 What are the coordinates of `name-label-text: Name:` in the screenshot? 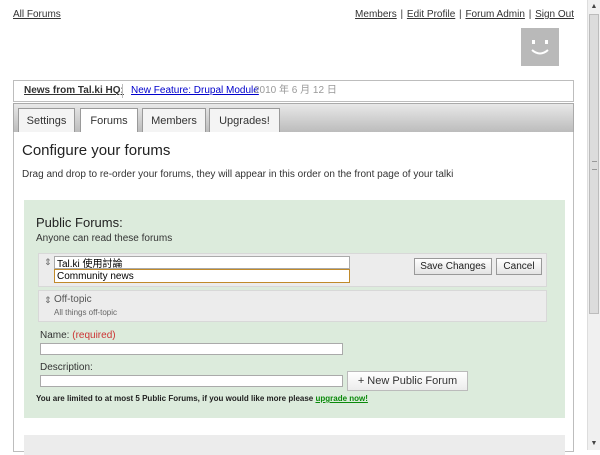 It's located at (55, 335).